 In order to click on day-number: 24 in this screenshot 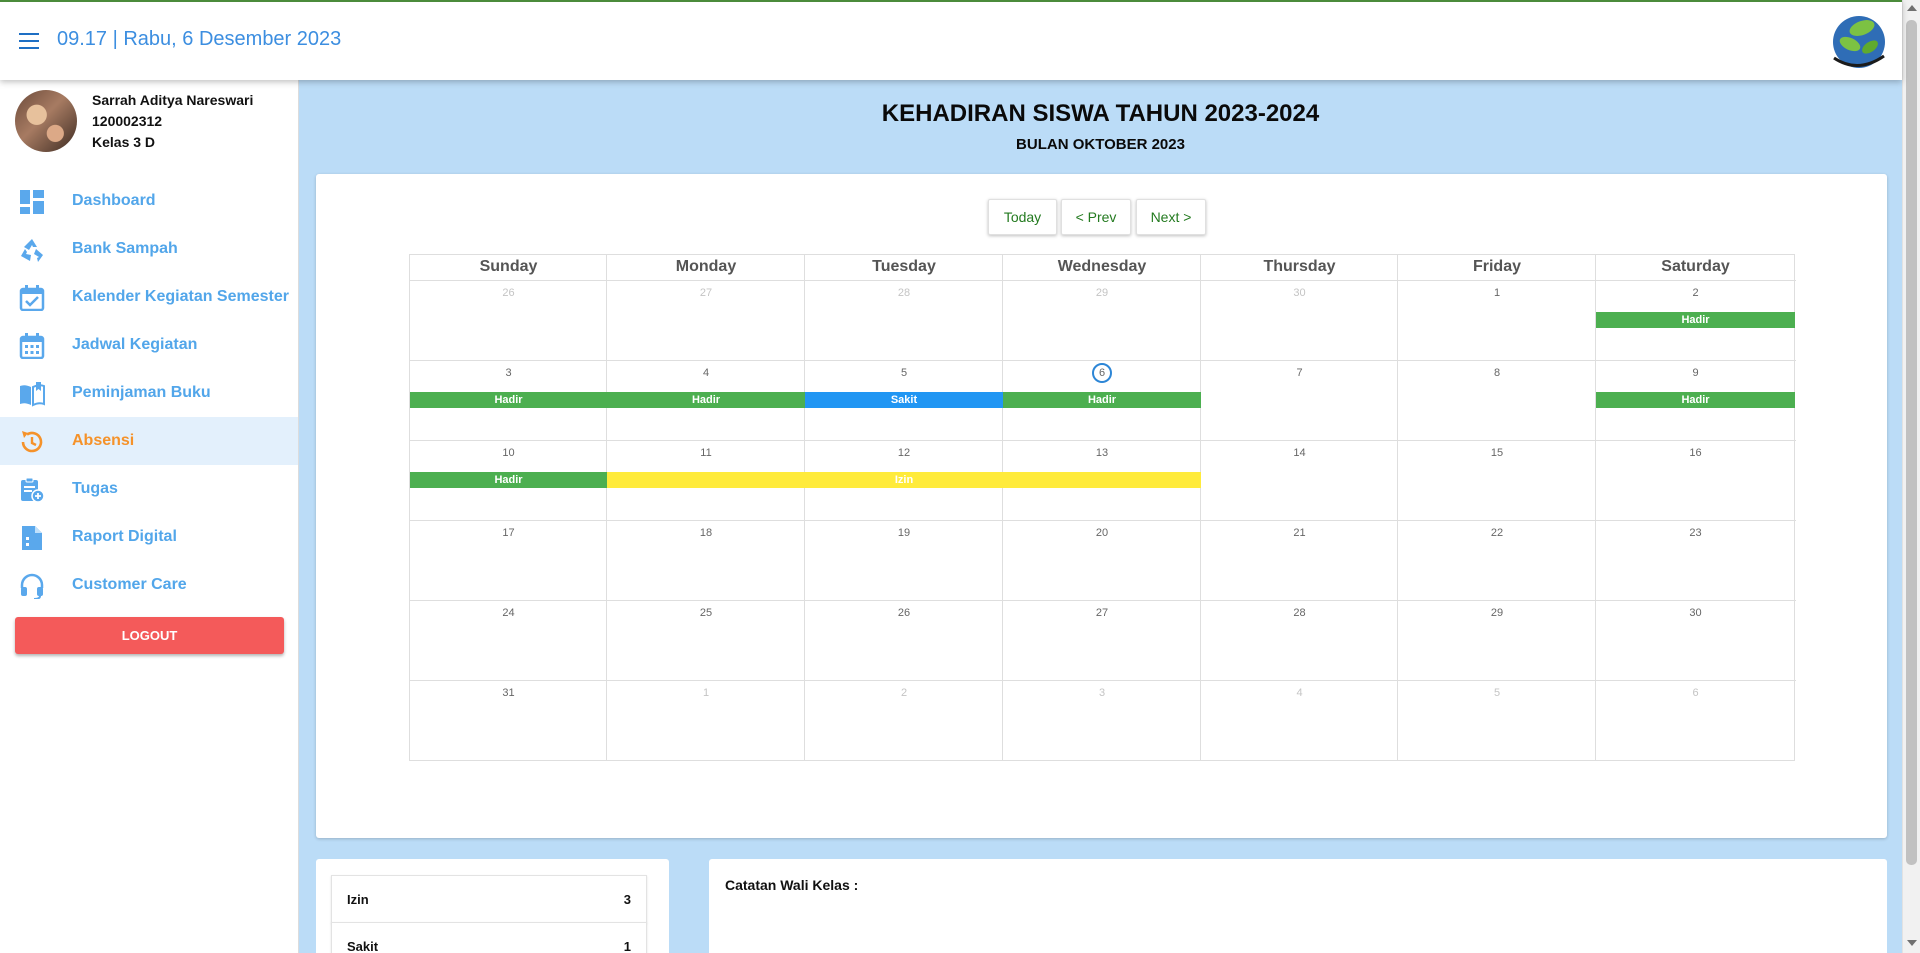, I will do `click(508, 613)`.